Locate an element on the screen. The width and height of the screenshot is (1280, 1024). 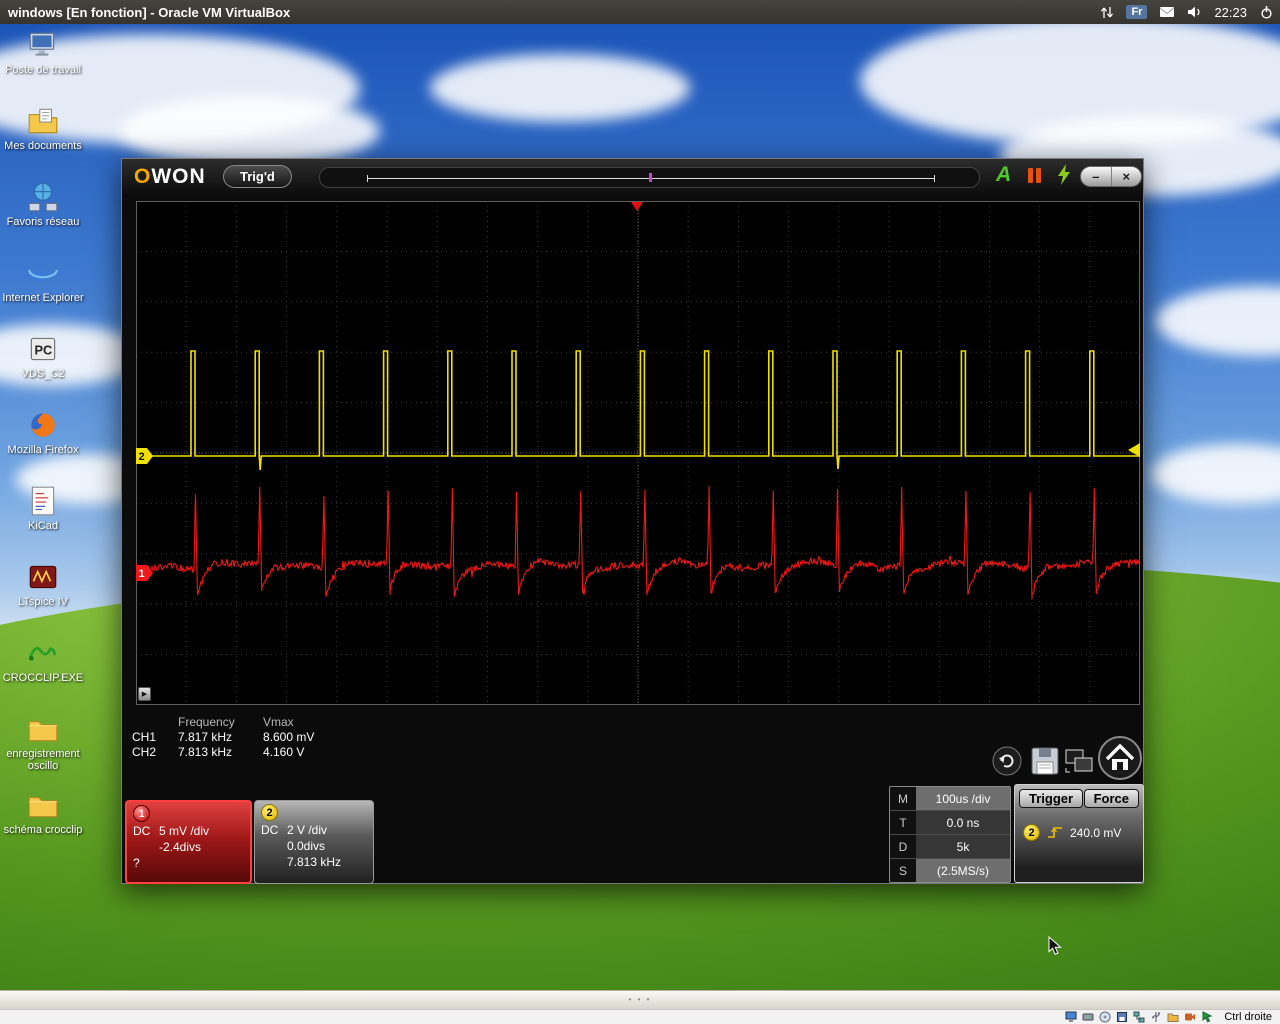
horizontal-position-bar is located at coordinates (649, 177).